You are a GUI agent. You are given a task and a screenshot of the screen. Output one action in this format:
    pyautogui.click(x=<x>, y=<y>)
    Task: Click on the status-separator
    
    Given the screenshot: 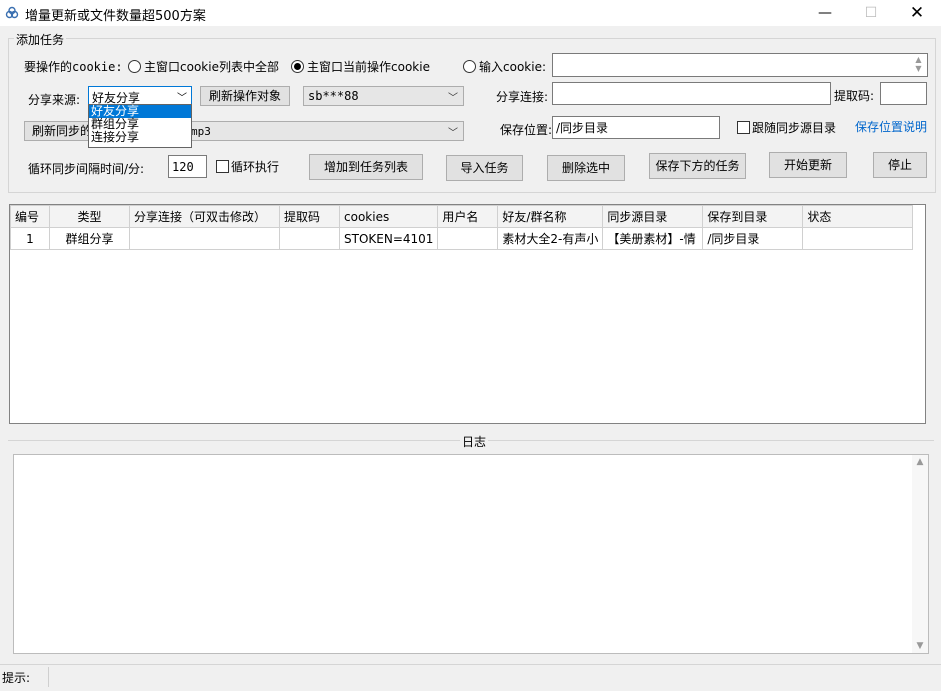 What is the action you would take?
    pyautogui.click(x=48, y=677)
    